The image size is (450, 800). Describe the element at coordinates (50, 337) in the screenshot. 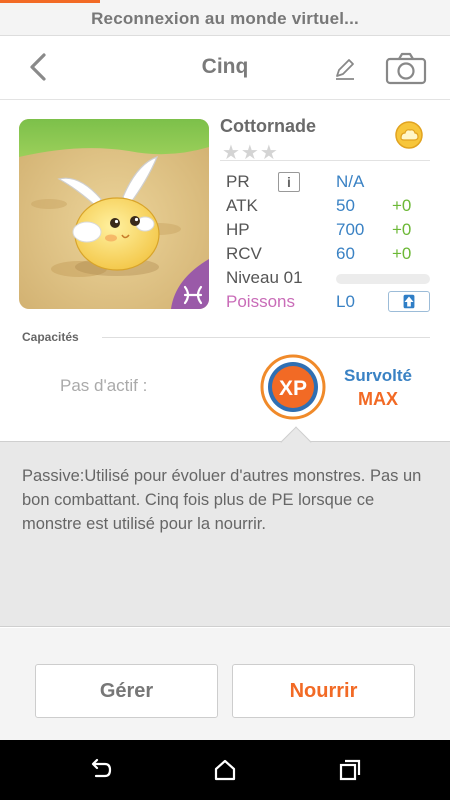

I see `abilities-section-label: Capacités` at that location.